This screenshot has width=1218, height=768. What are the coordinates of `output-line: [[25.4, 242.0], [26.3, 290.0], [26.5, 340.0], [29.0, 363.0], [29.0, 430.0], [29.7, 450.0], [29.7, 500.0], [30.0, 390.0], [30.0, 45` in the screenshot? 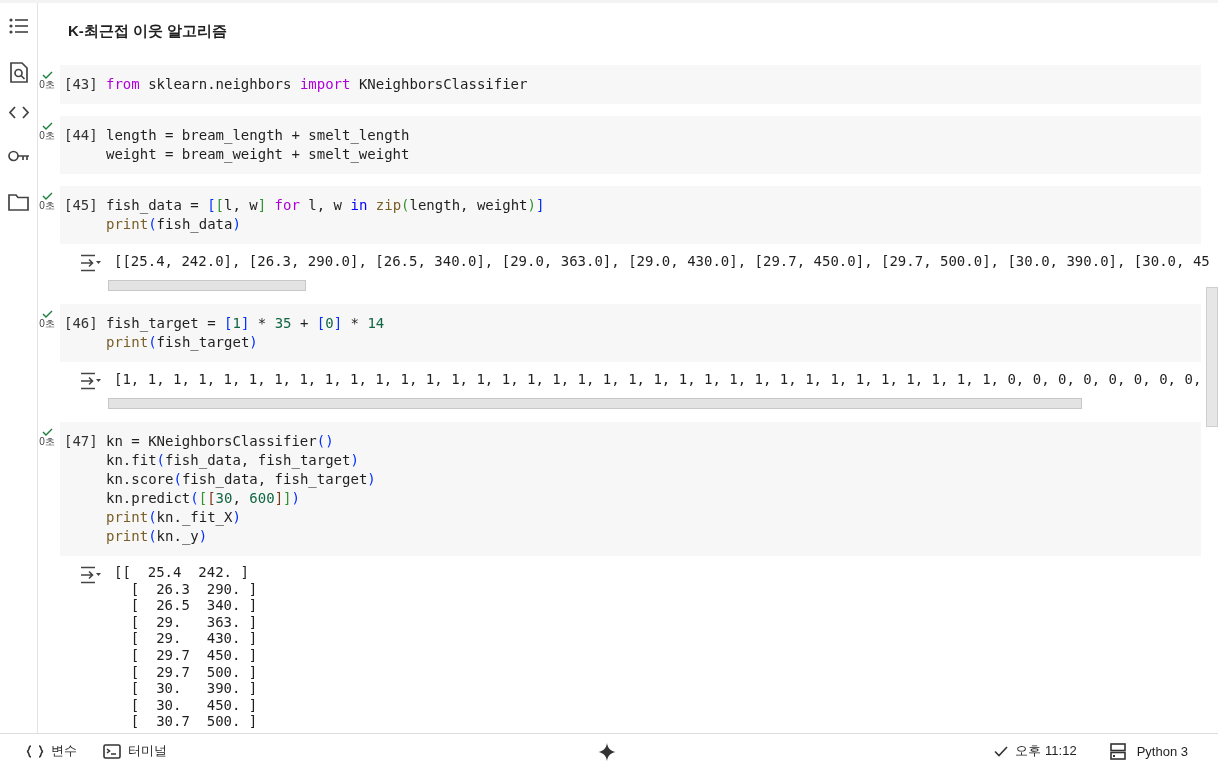 It's located at (662, 261).